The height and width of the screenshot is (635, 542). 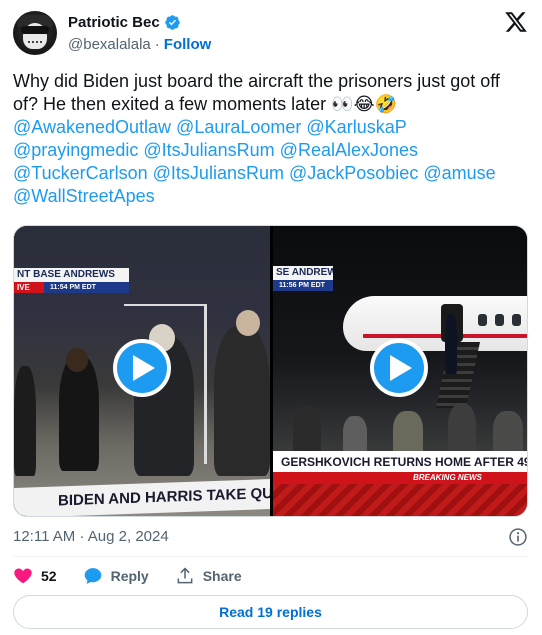 What do you see at coordinates (86, 287) in the screenshot?
I see `time-banner: 11:54 PM EDT` at bounding box center [86, 287].